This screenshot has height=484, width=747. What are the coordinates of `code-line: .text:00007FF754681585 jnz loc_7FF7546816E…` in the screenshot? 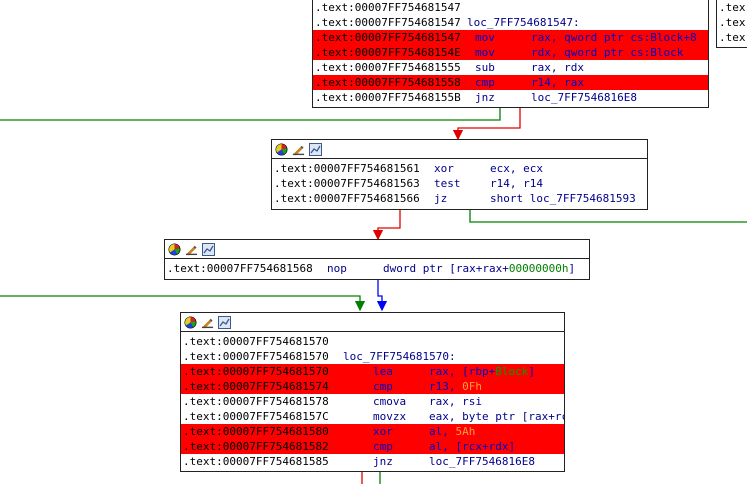 It's located at (359, 461).